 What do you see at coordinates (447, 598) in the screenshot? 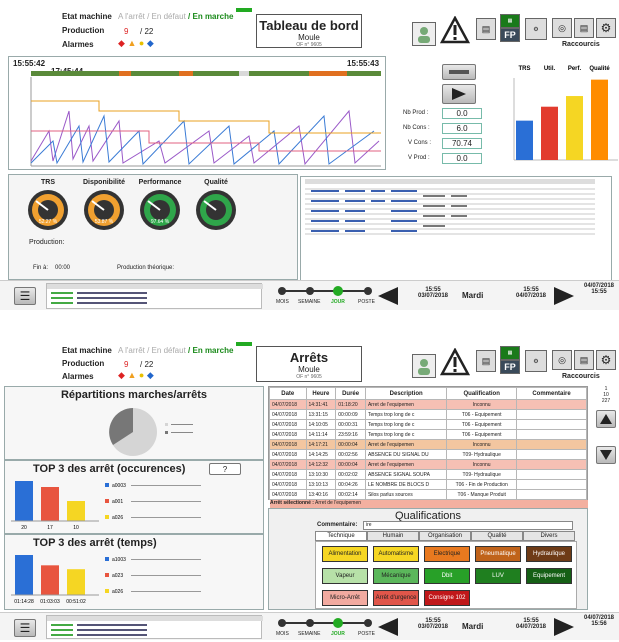
I see `qual-button-12: Consigne 102` at bounding box center [447, 598].